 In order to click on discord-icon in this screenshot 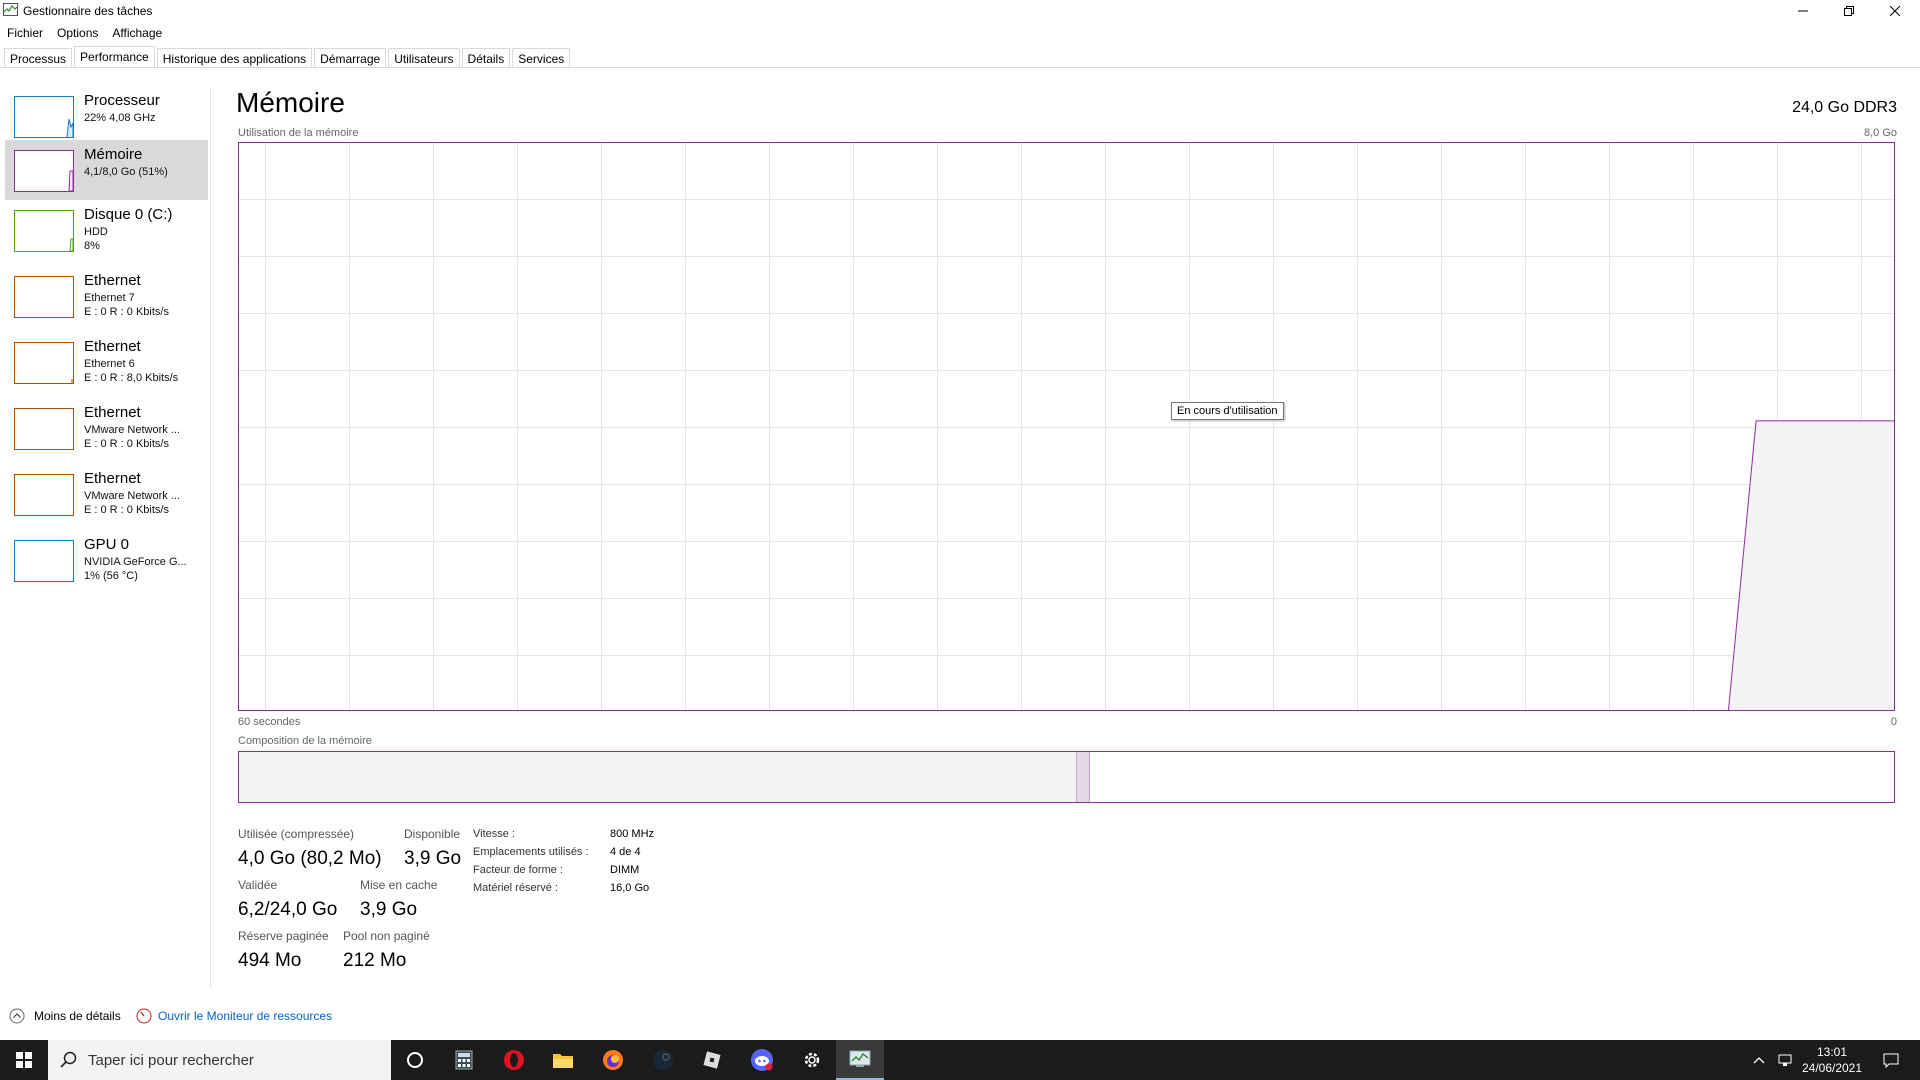, I will do `click(762, 1060)`.